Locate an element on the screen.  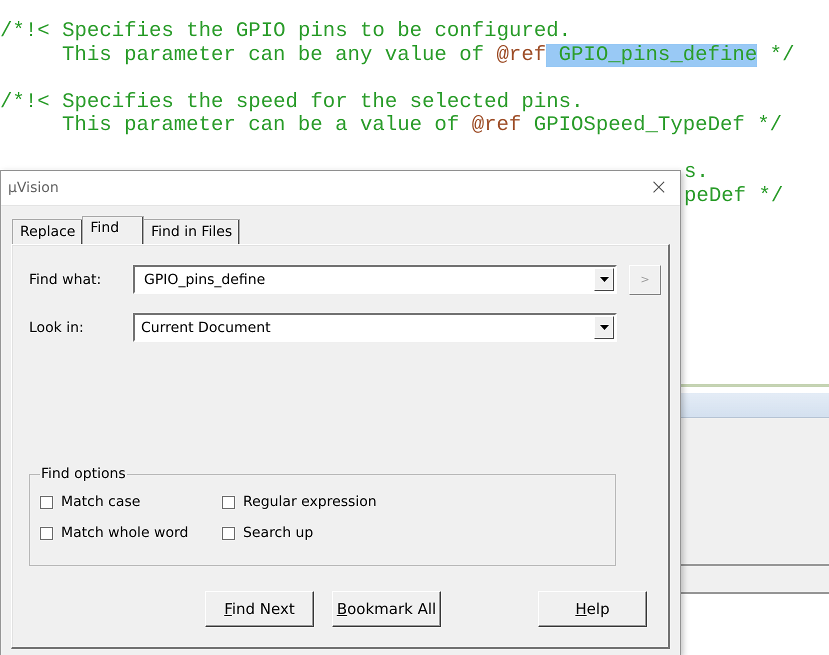
tab: Replace is located at coordinates (48, 231).